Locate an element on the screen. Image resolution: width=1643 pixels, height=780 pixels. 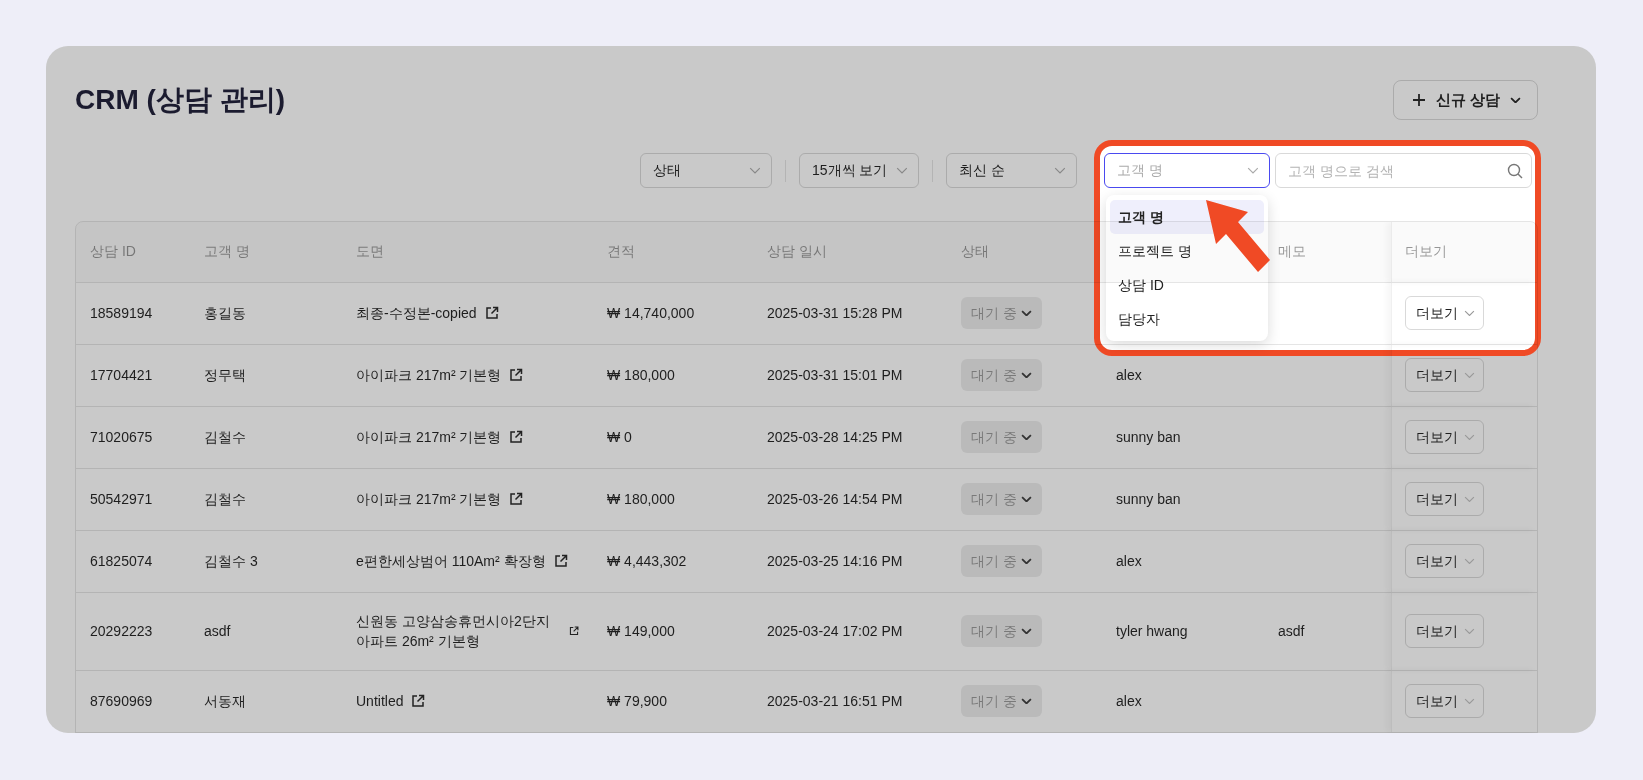
filter-select: 15개씩 보기 is located at coordinates (859, 170).